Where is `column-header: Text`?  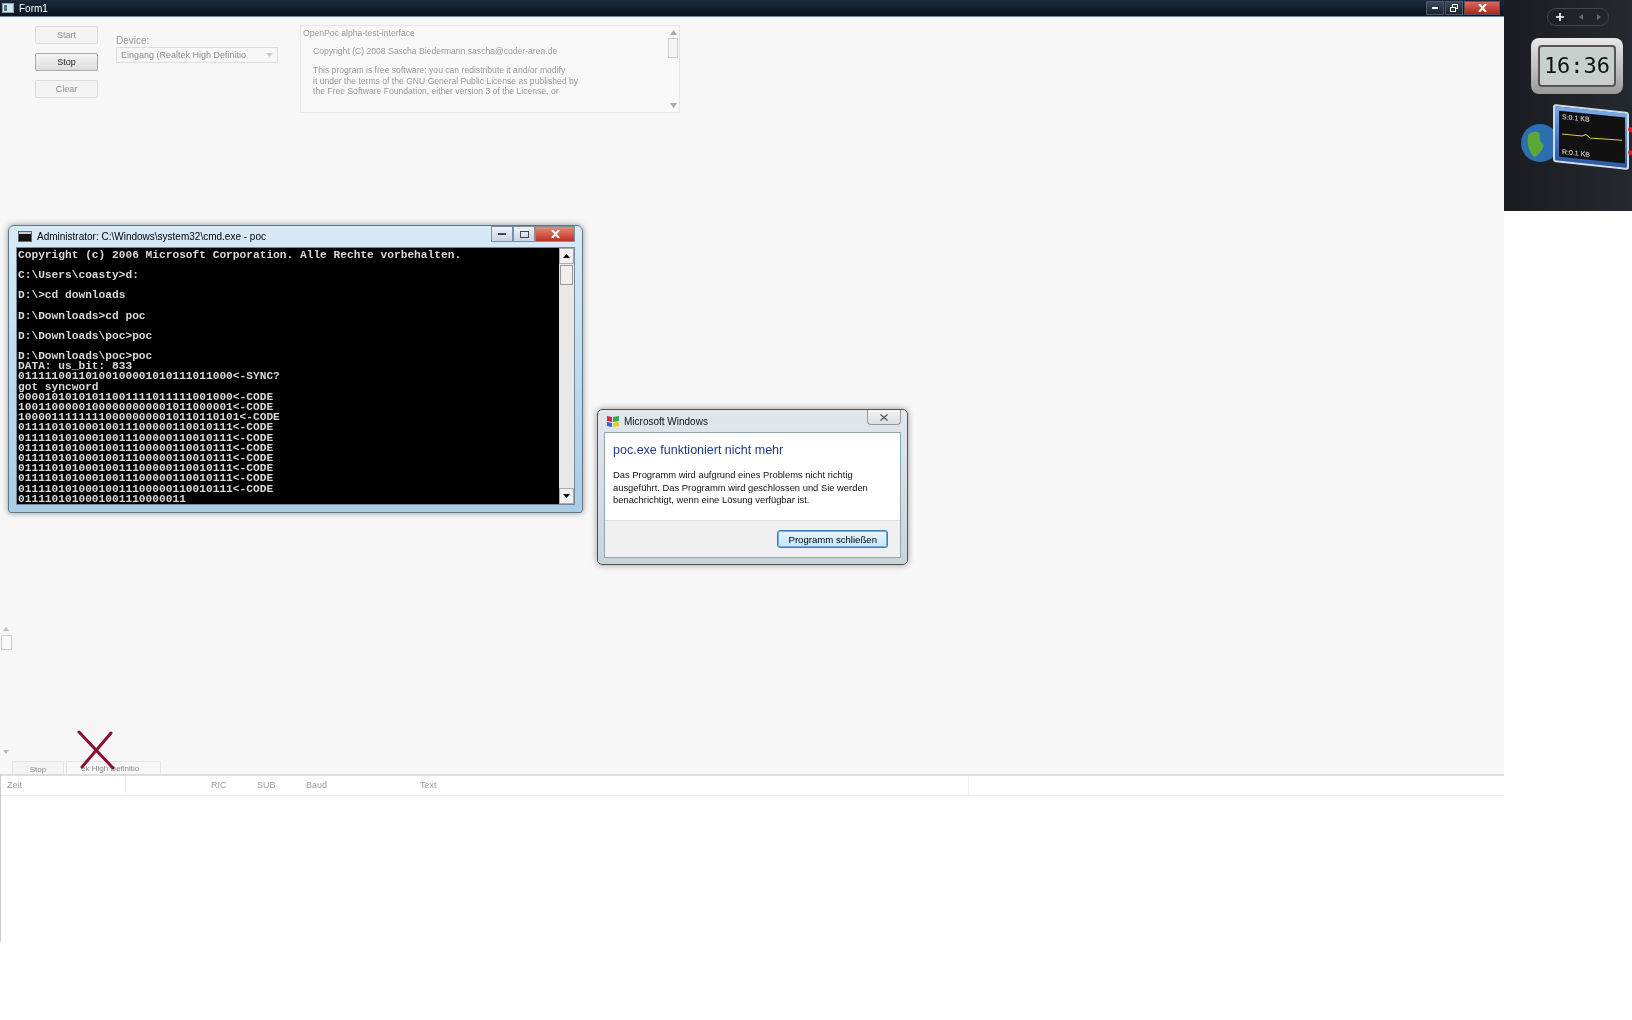
column-header: Text is located at coordinates (691, 785).